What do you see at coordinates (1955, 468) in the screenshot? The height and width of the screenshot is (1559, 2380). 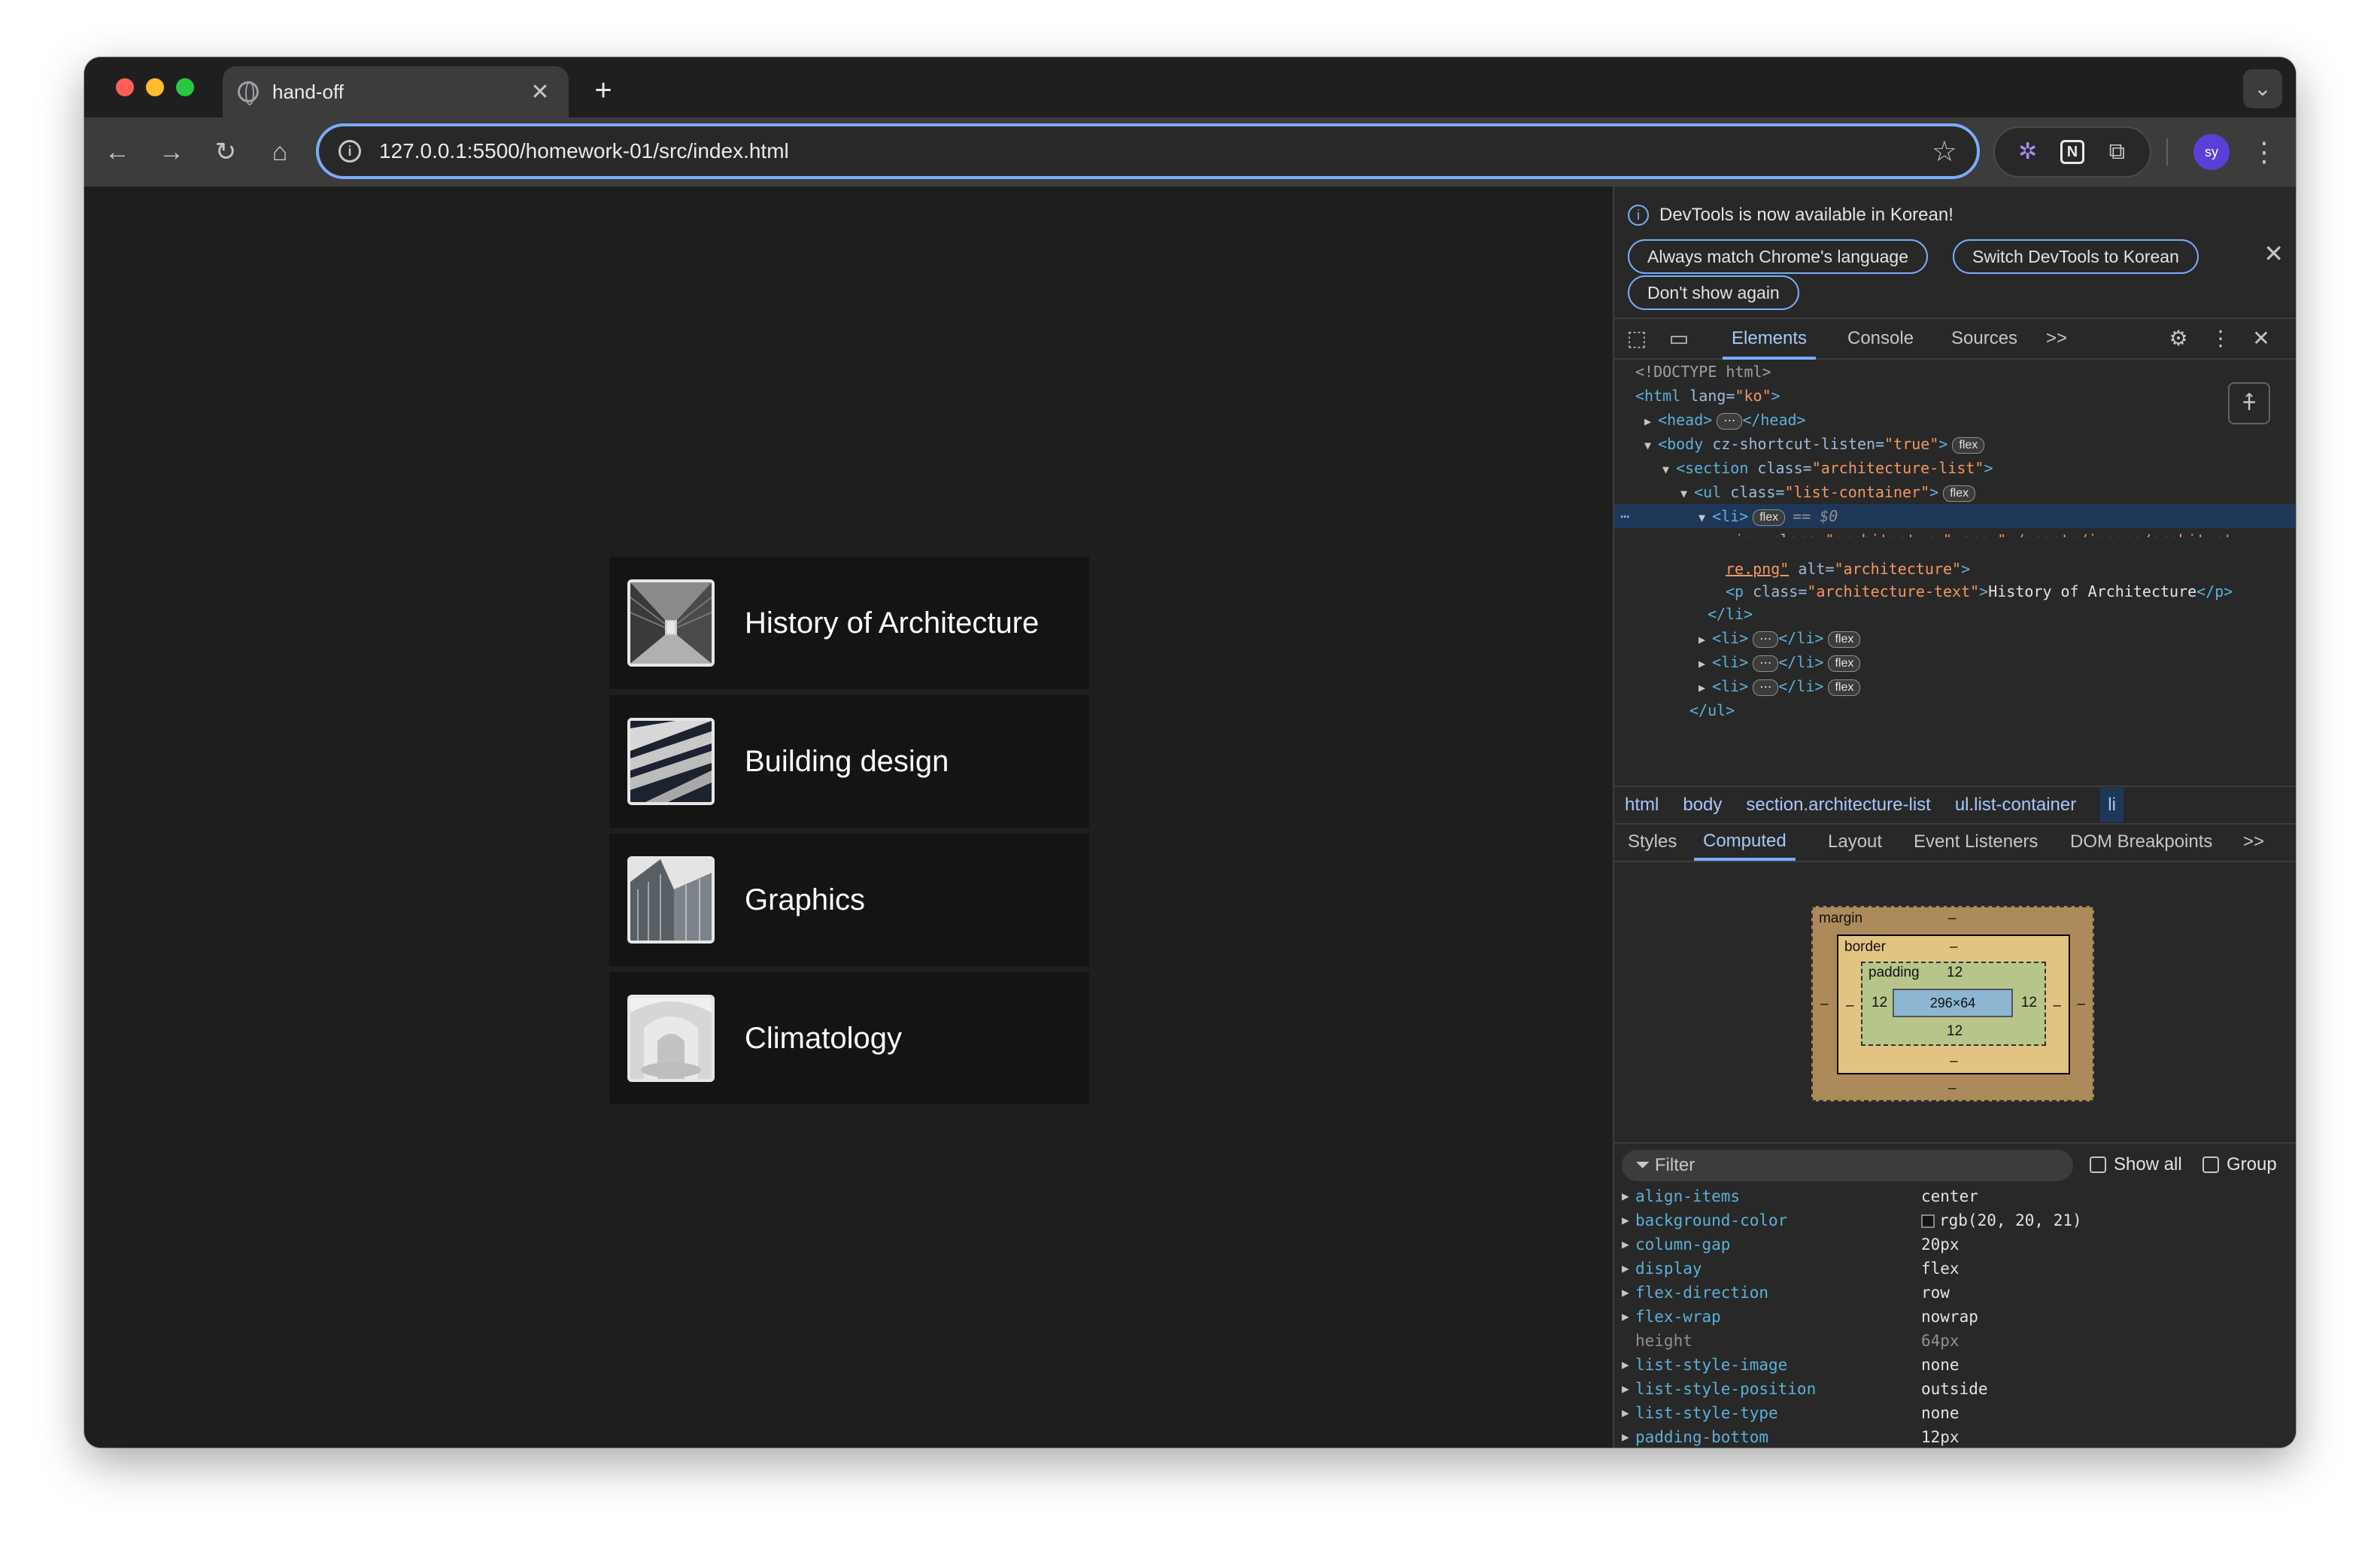 I see `dom-line: ▼ <section class="architecture-list">` at bounding box center [1955, 468].